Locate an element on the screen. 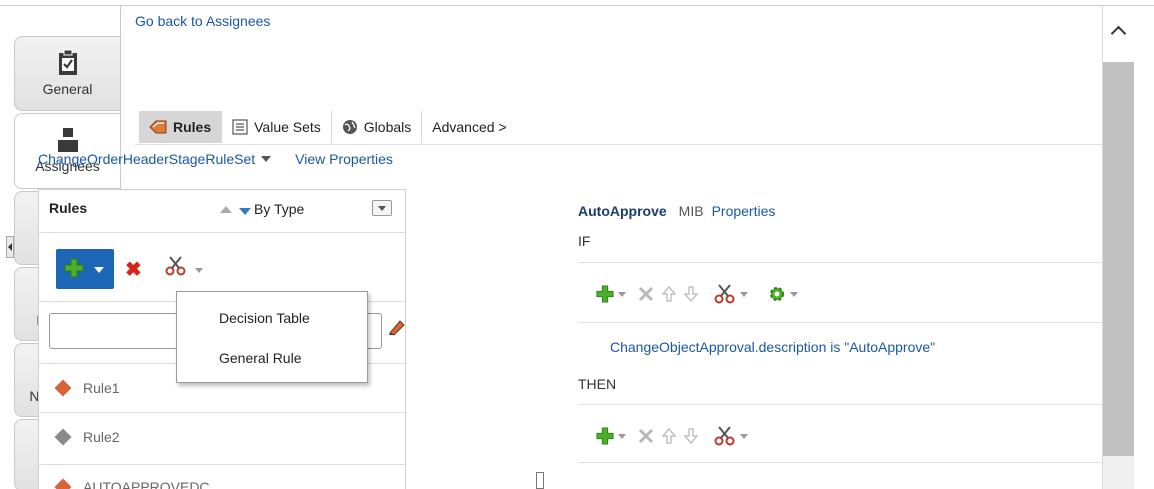  menu-item-decision-table: Decision Table is located at coordinates (264, 318).